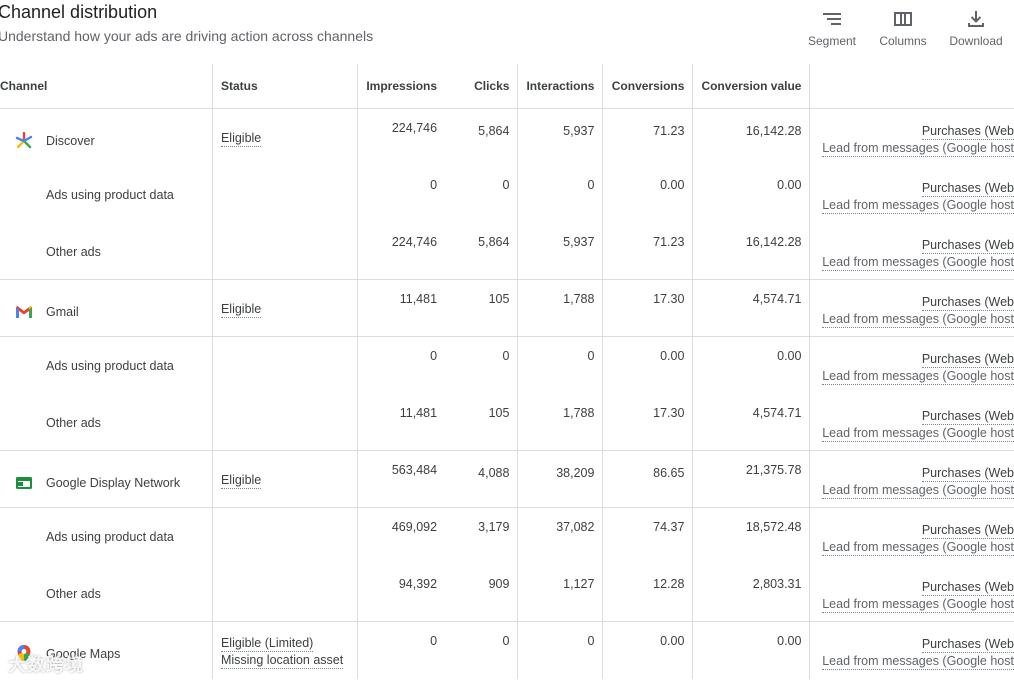  I want to click on impressions-cell: 469,092, so click(401, 536).